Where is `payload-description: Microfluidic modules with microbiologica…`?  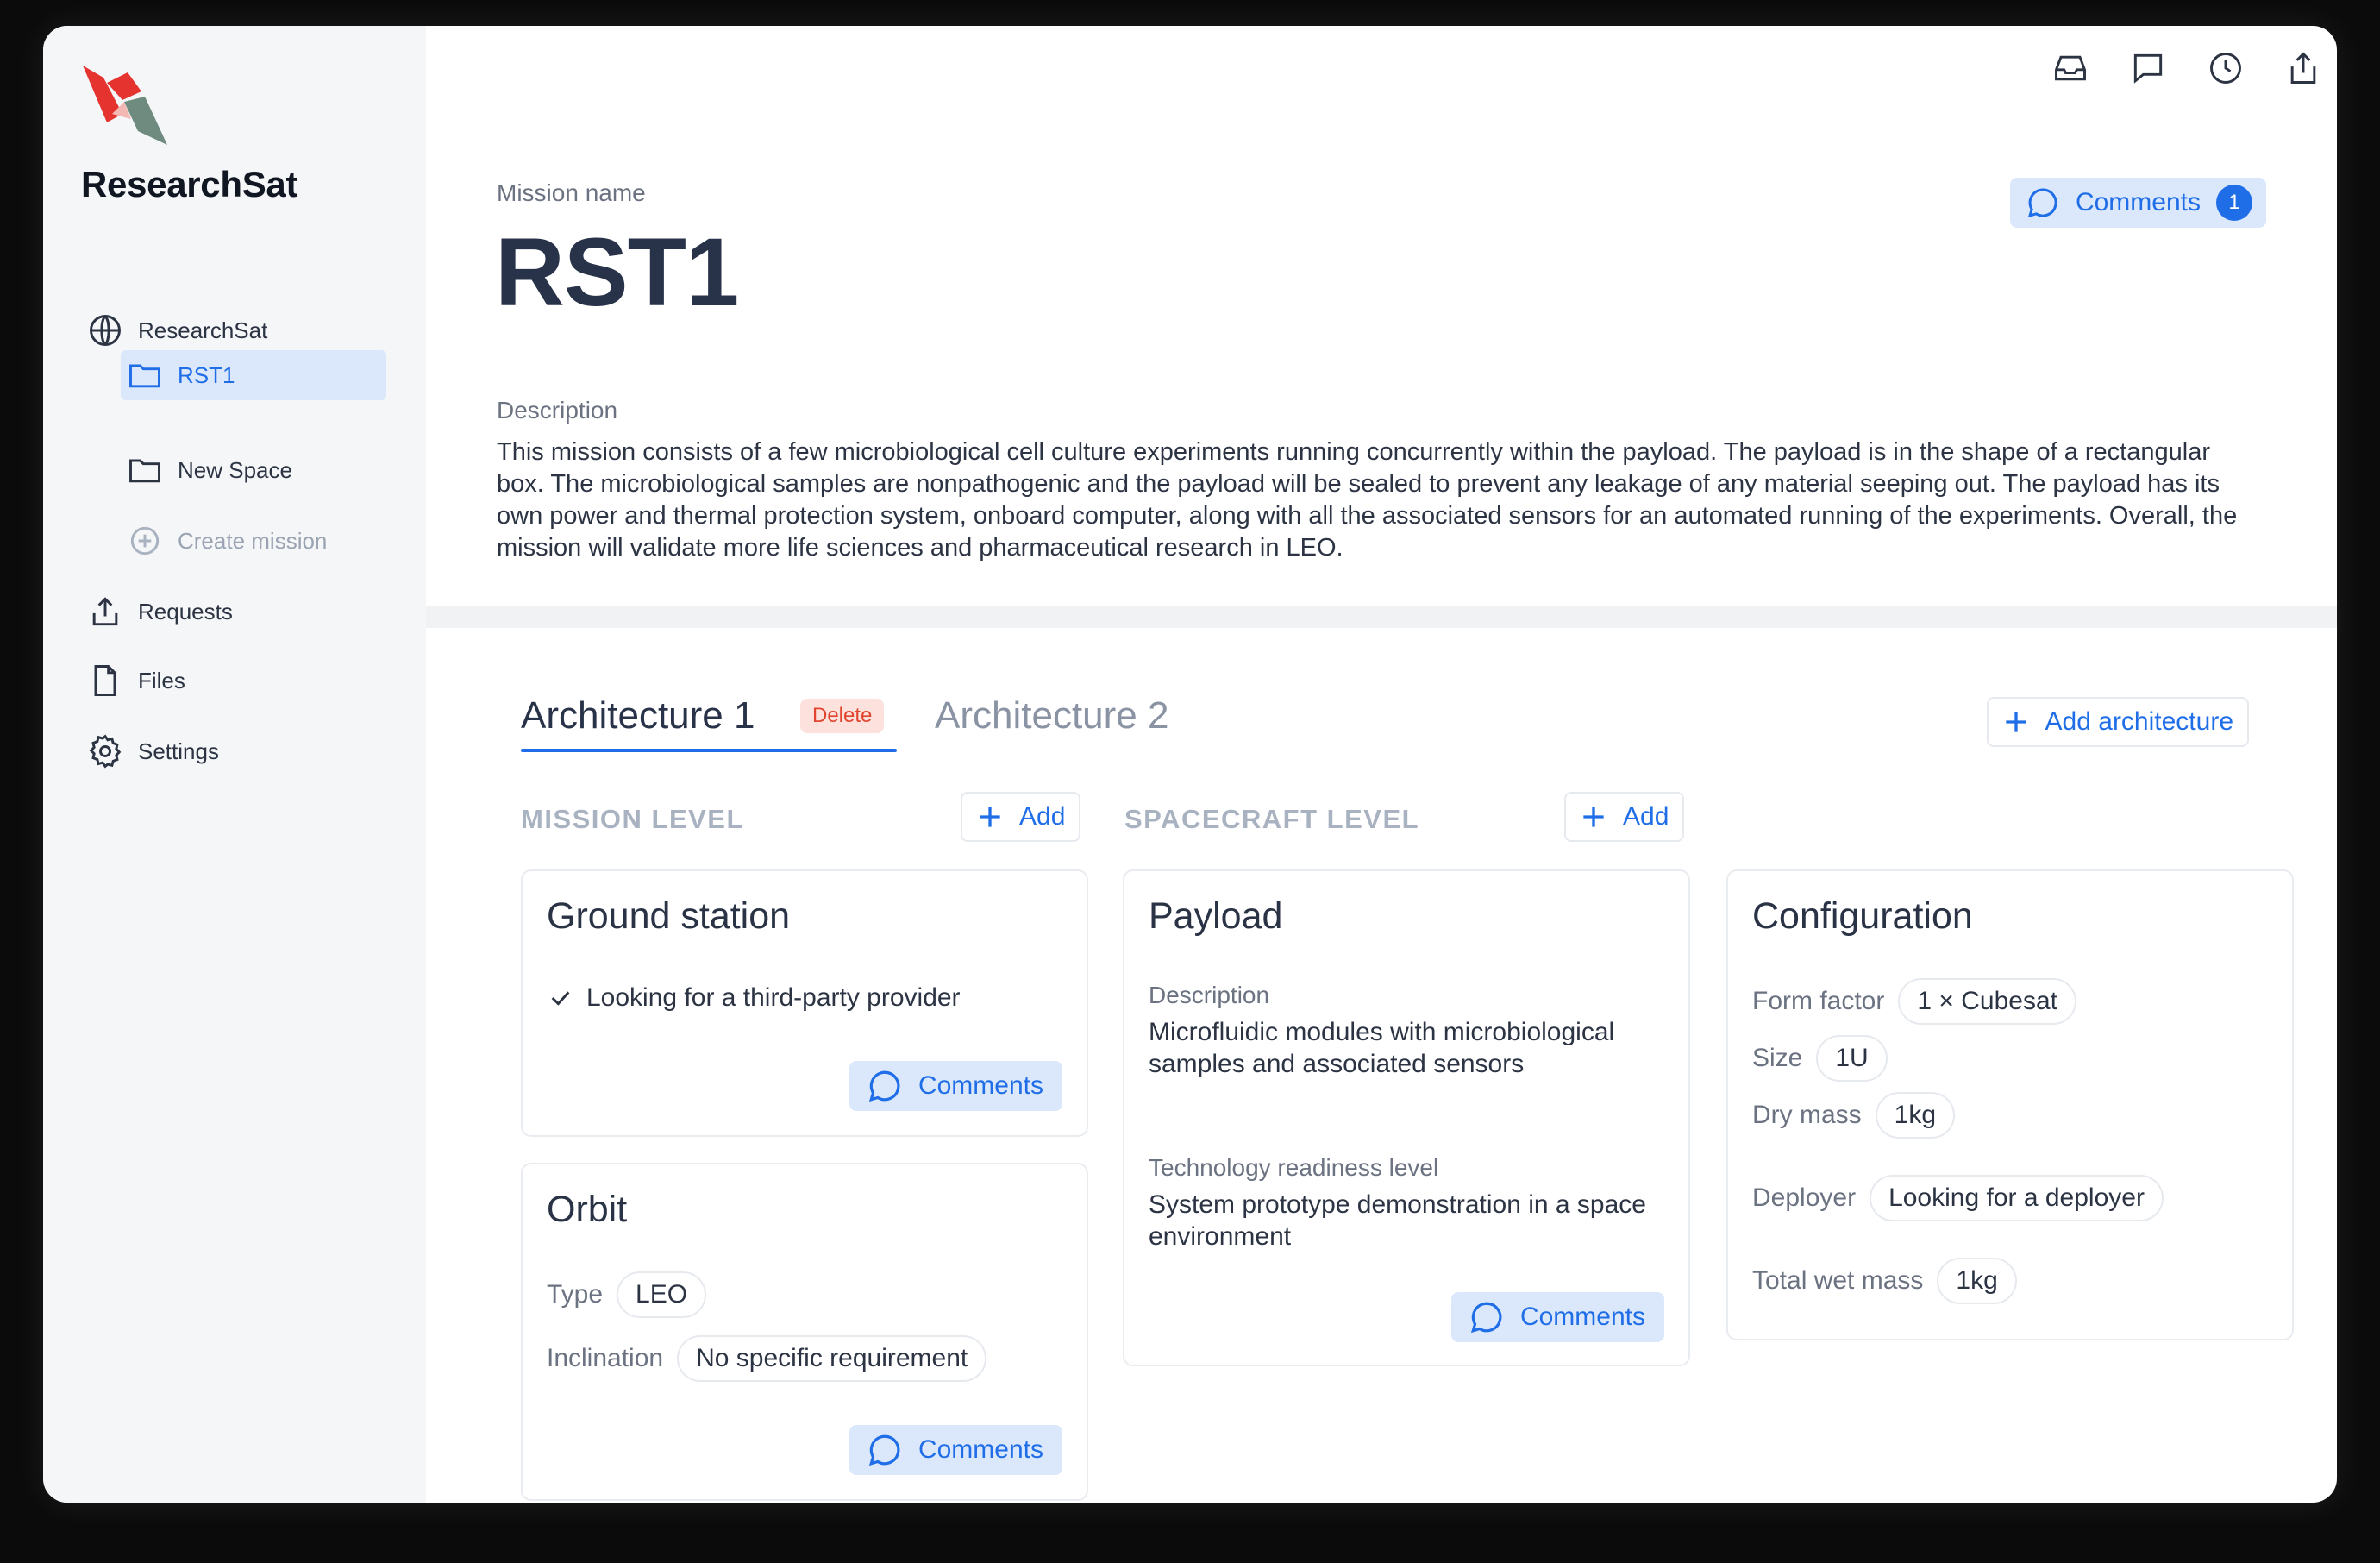 payload-description: Microfluidic modules with microbiologica… is located at coordinates (1382, 1048).